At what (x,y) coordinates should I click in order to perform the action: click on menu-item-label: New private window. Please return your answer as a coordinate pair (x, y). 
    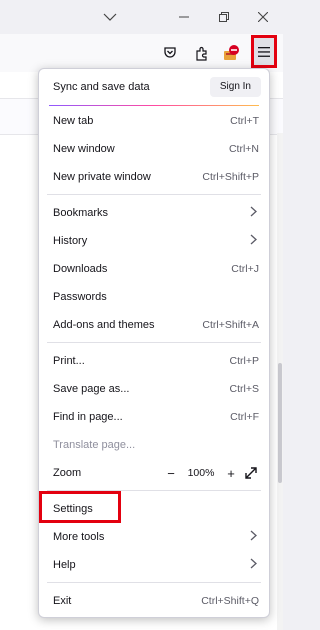
    Looking at the image, I should click on (102, 177).